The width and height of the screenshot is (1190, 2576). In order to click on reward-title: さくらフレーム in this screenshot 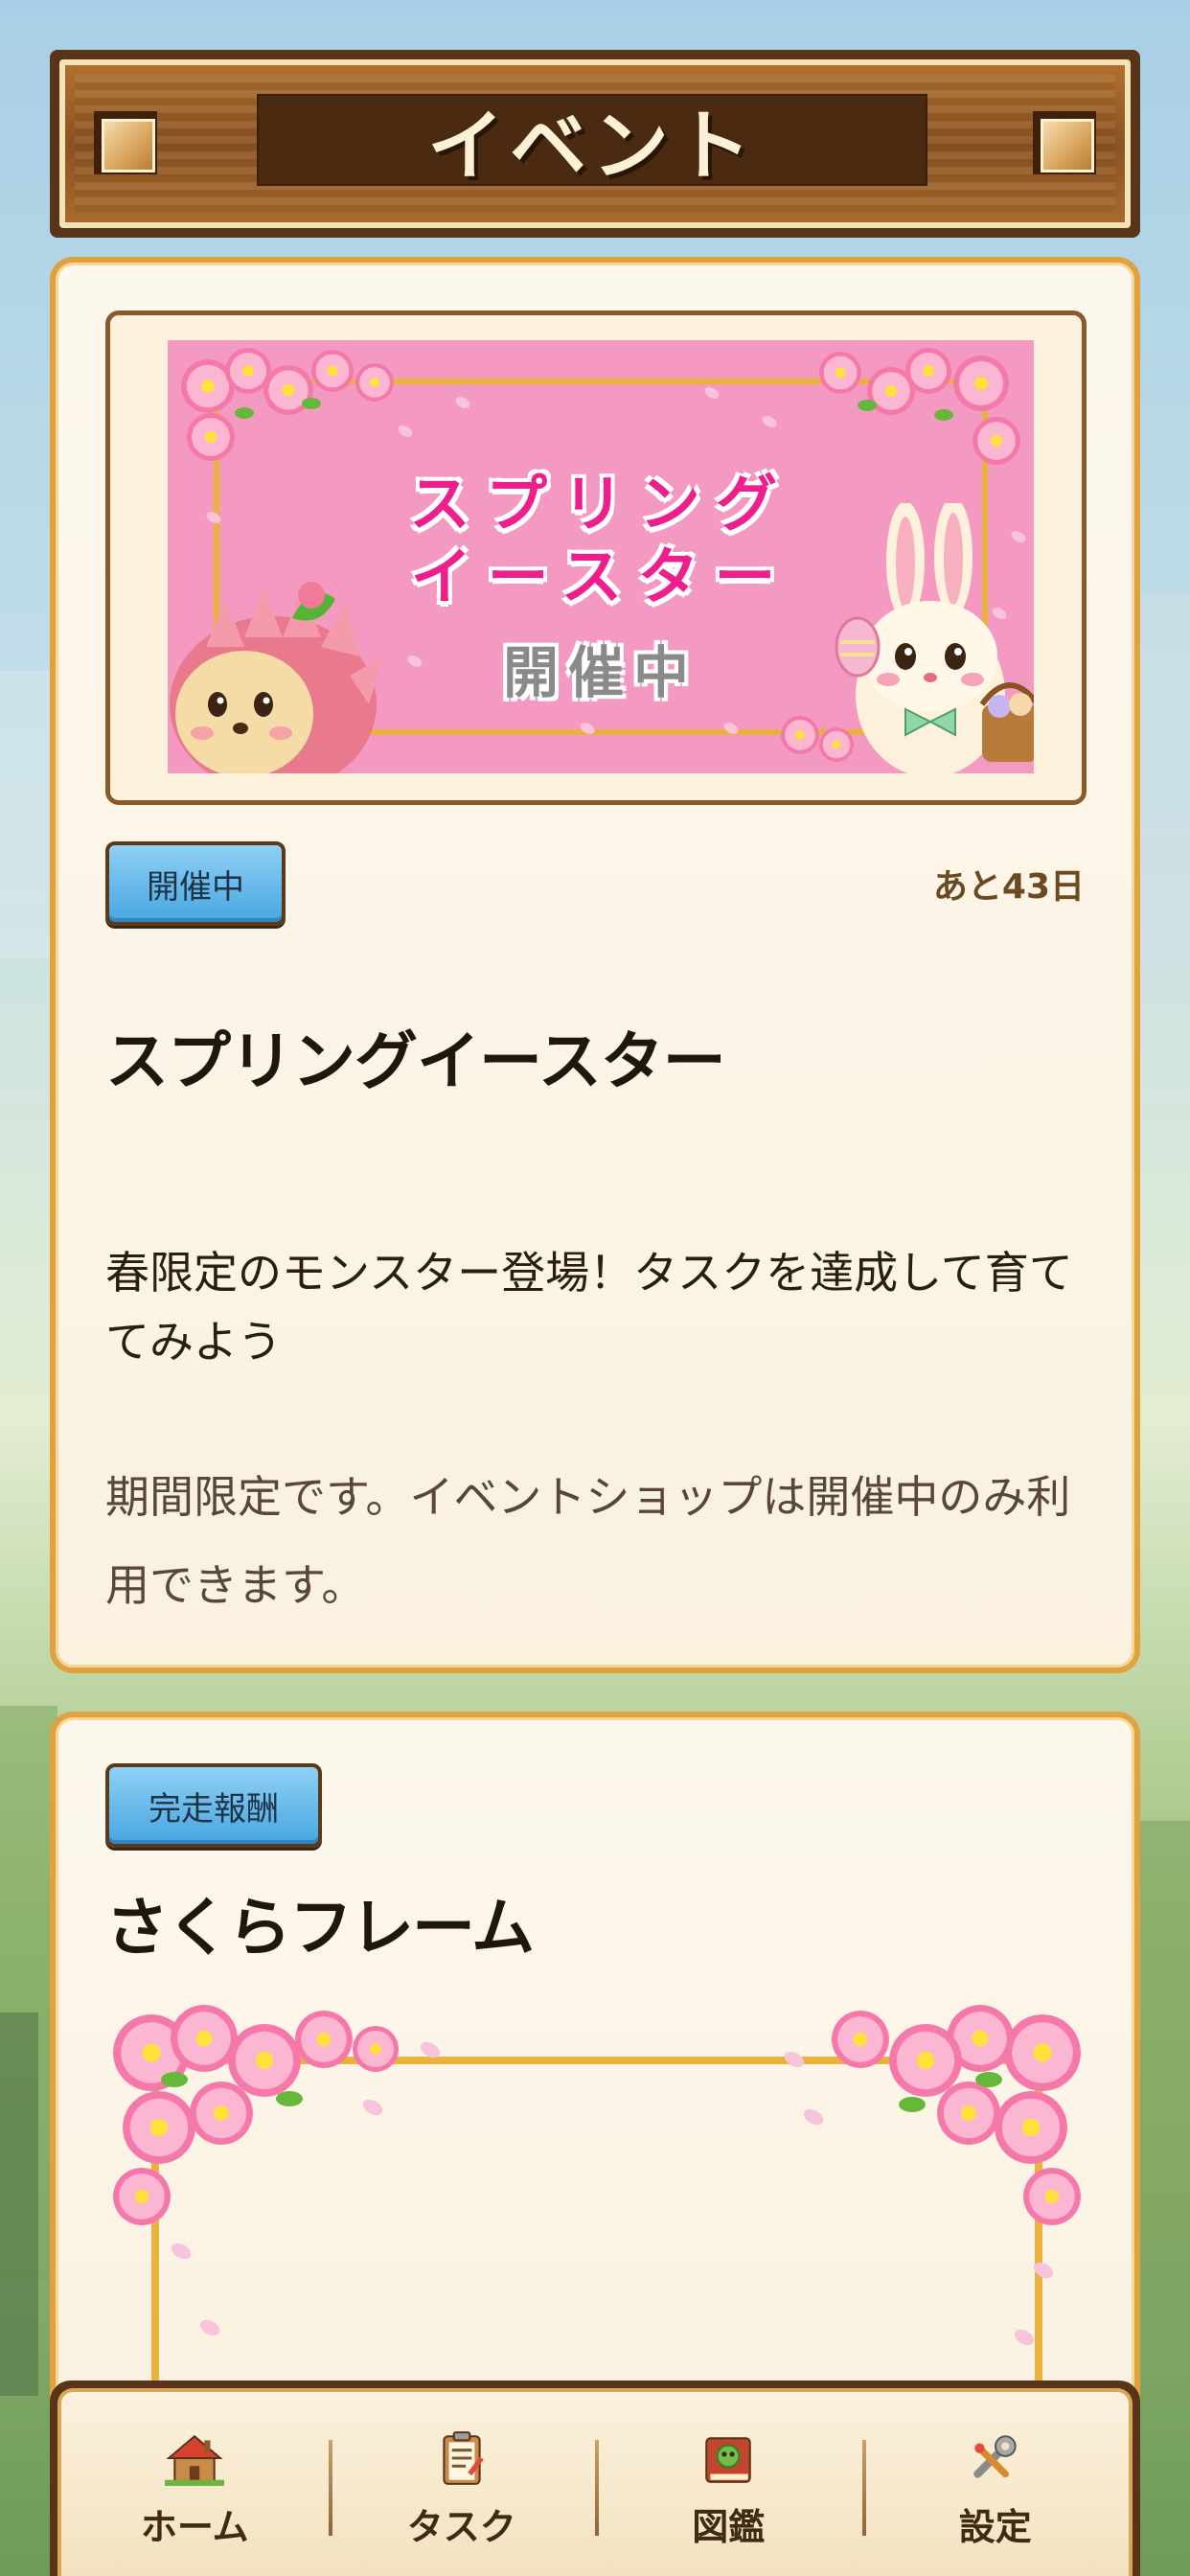, I will do `click(320, 1928)`.